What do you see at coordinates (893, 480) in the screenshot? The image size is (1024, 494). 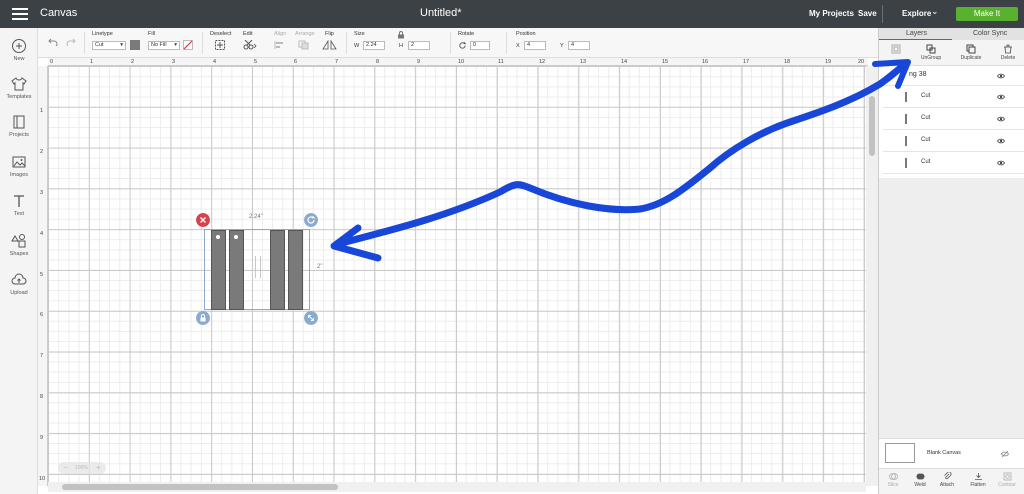 I see `slice-button: Slice` at bounding box center [893, 480].